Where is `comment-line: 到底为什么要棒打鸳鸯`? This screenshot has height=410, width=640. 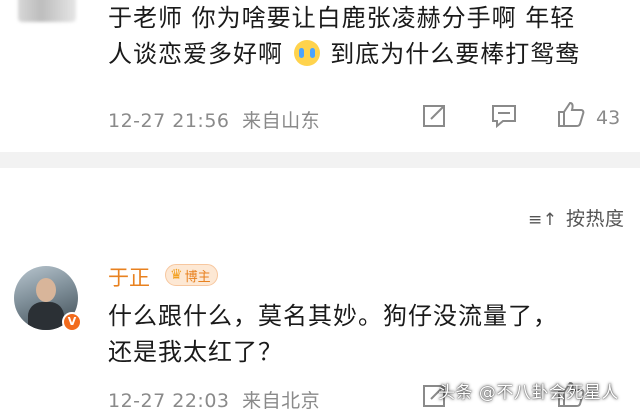 comment-line: 到底为什么要棒打鸳鸯 is located at coordinates (455, 54).